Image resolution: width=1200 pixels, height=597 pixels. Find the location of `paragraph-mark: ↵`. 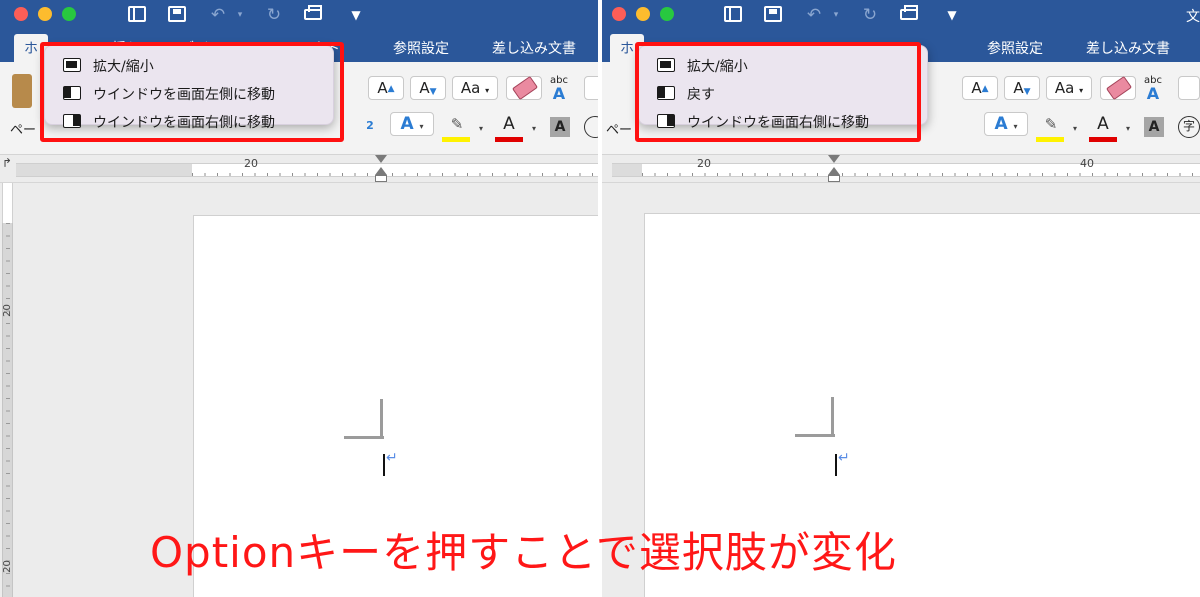

paragraph-mark: ↵ is located at coordinates (392, 458).